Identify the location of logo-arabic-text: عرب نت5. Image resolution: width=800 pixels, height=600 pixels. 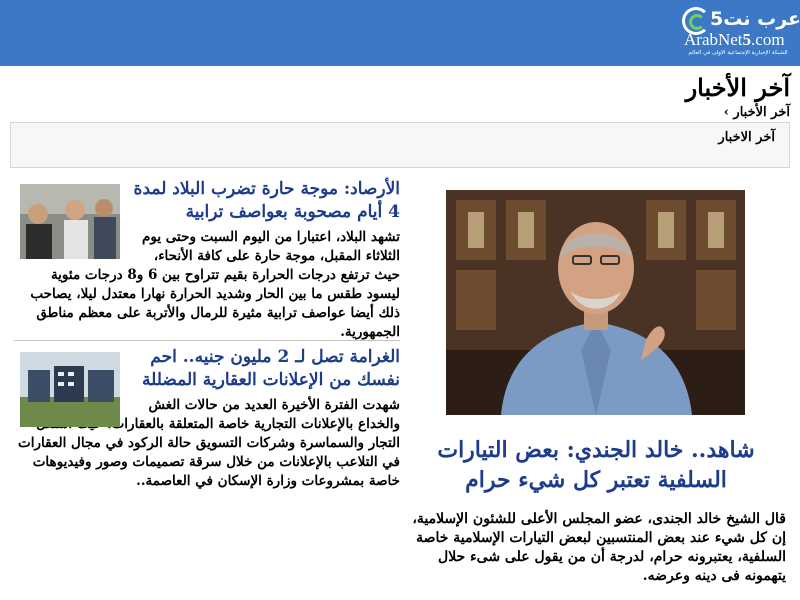
(755, 19).